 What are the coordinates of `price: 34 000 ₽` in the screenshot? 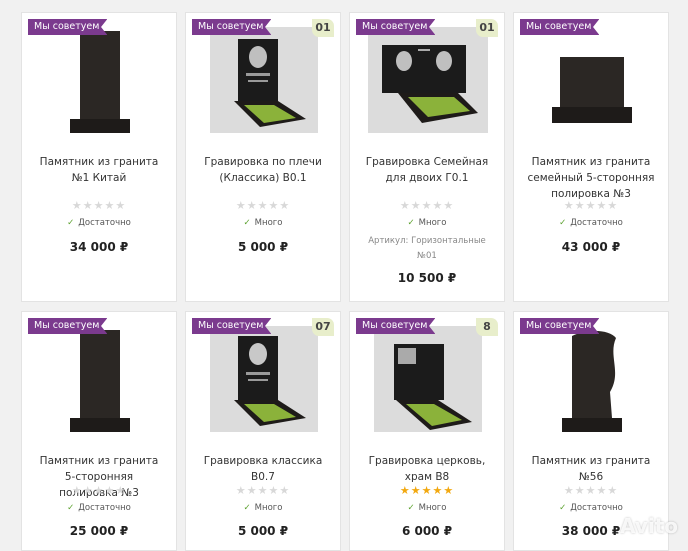 It's located at (99, 247).